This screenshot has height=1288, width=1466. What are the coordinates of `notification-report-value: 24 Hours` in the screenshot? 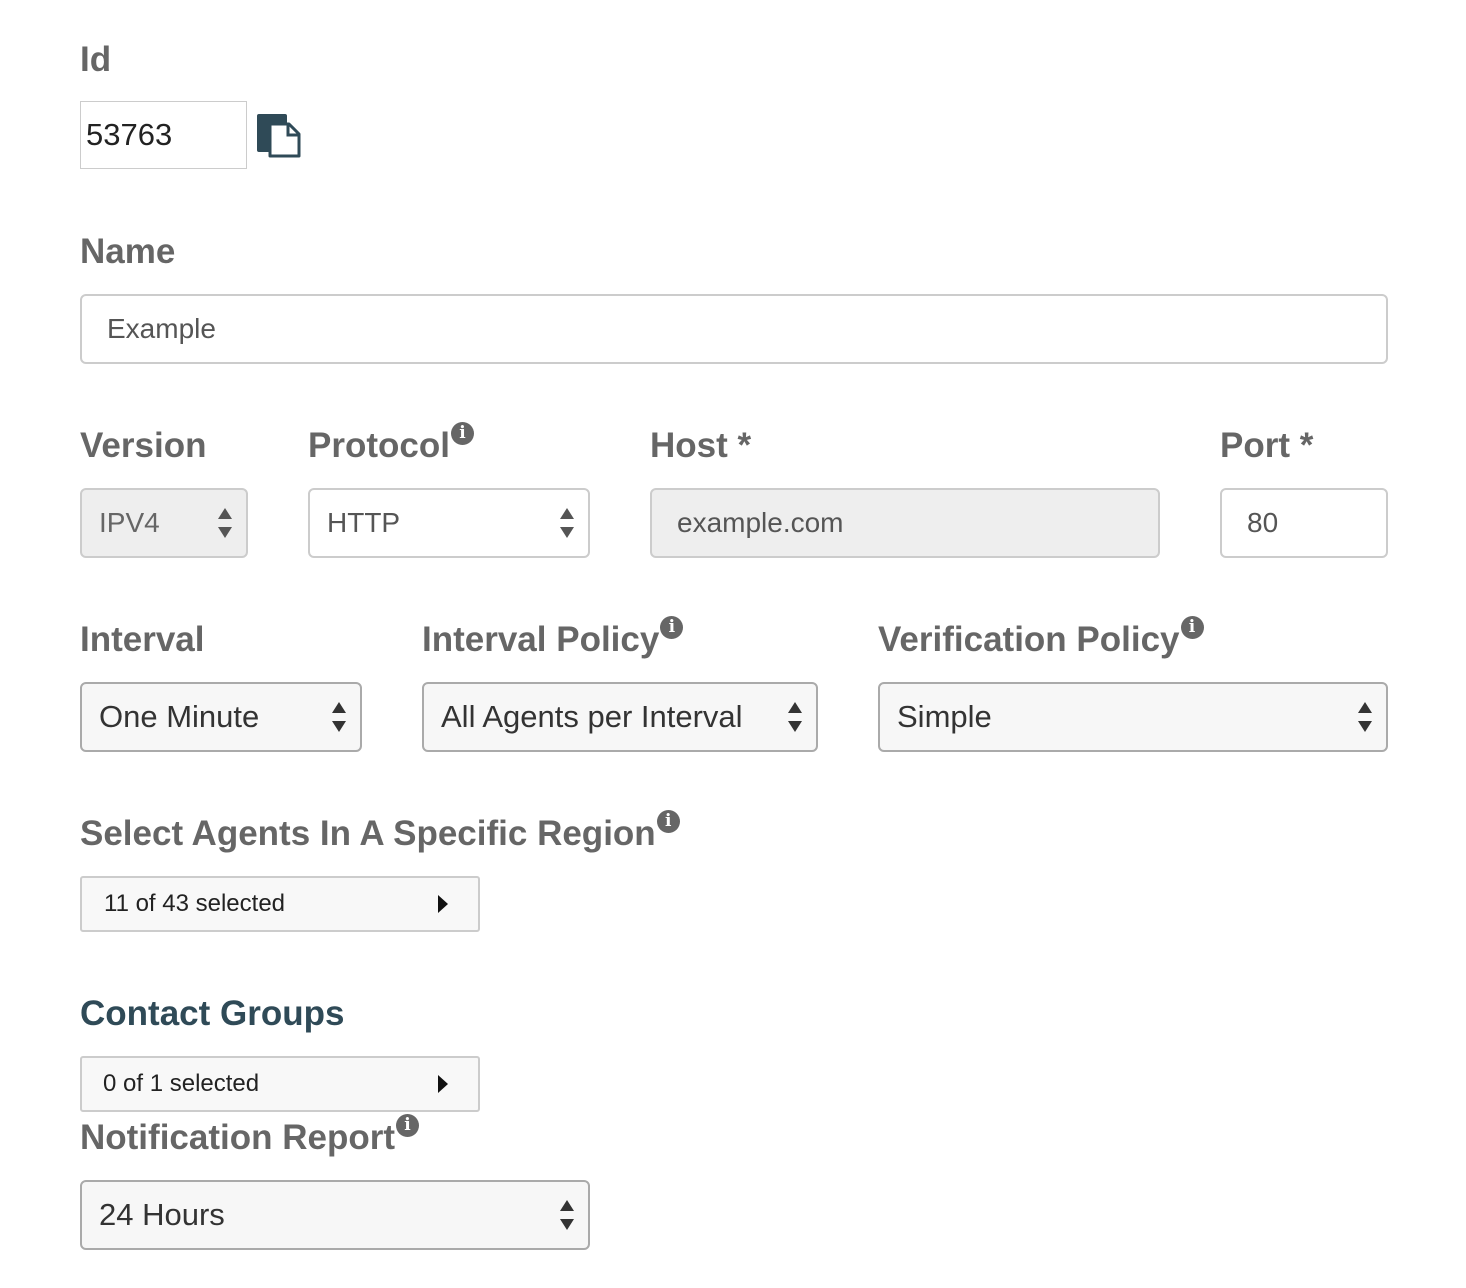 It's located at (162, 1214).